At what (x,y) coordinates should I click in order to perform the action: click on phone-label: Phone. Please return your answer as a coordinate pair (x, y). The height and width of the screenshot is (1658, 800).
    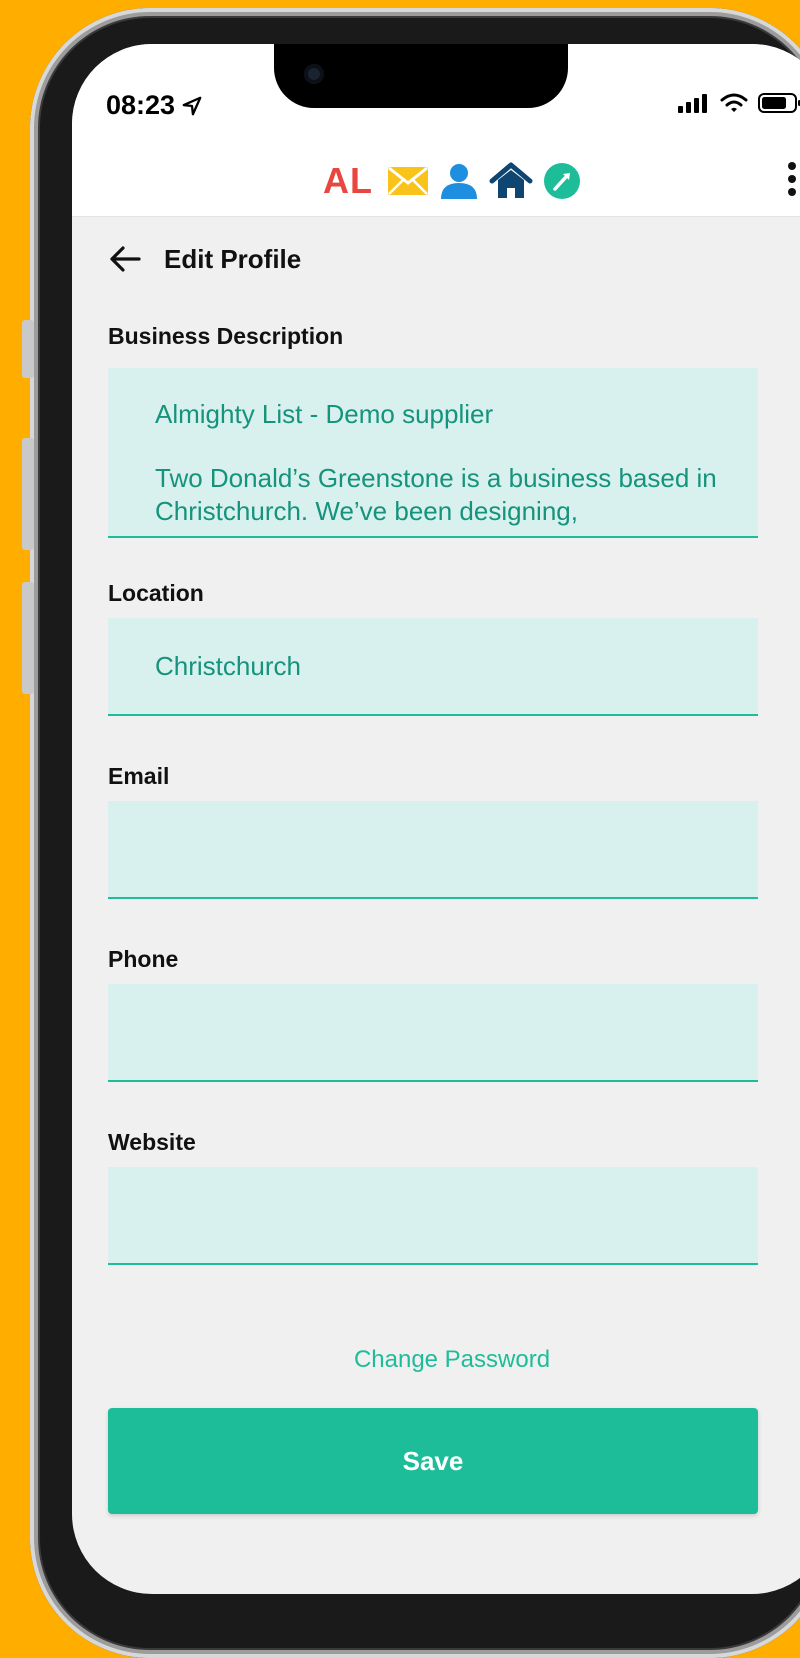
    Looking at the image, I should click on (143, 959).